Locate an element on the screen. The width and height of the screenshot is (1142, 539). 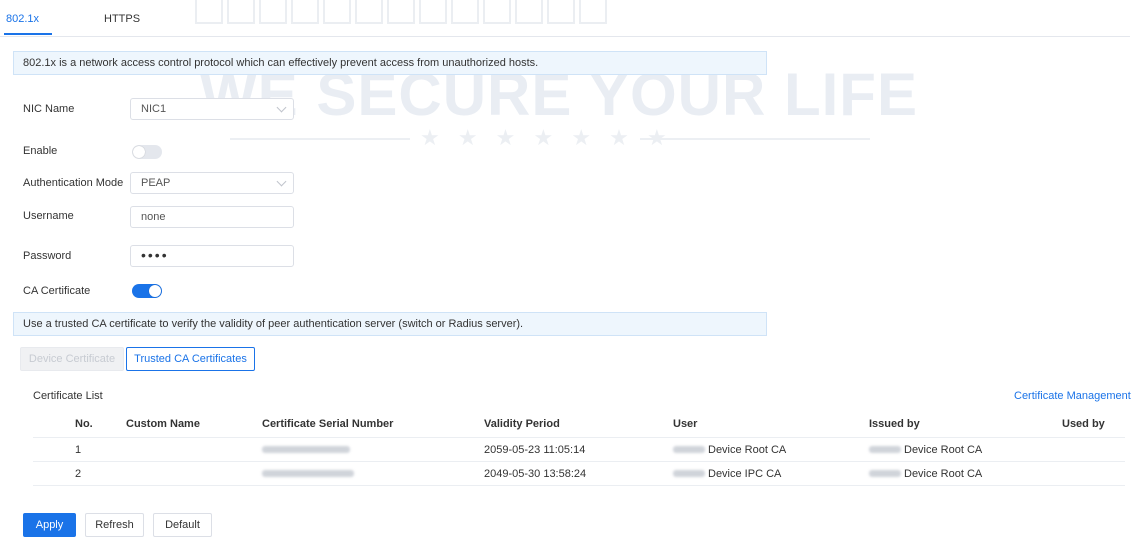
watermark-stars: ★ ★ ★ ★ ★ ★ ★ is located at coordinates (546, 137).